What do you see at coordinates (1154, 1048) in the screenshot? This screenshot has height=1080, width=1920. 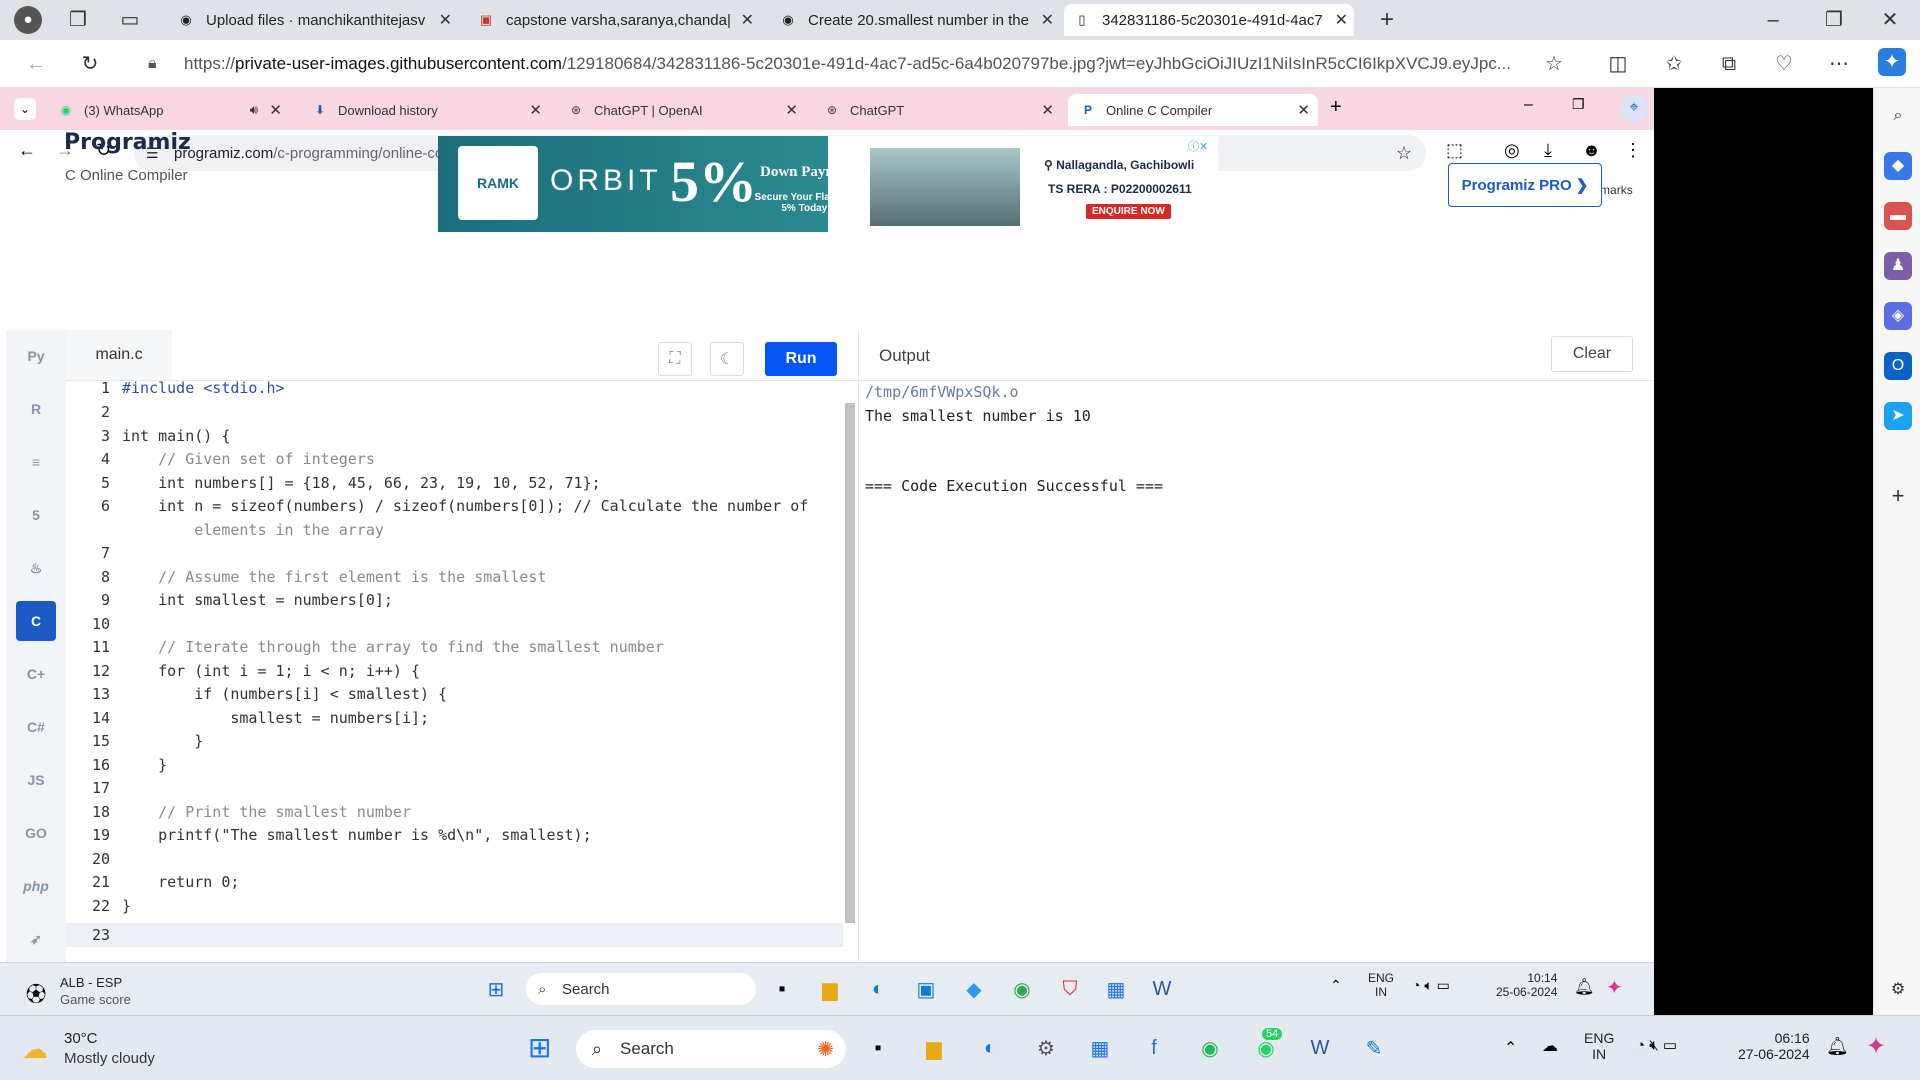 I see `facebook-icon: f` at bounding box center [1154, 1048].